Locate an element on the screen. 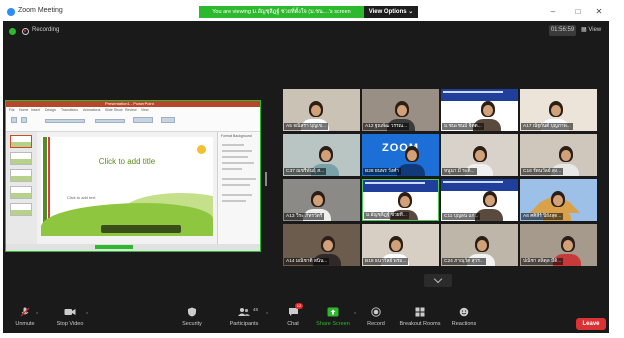  paragraph-controls-icon is located at coordinates (110, 121).